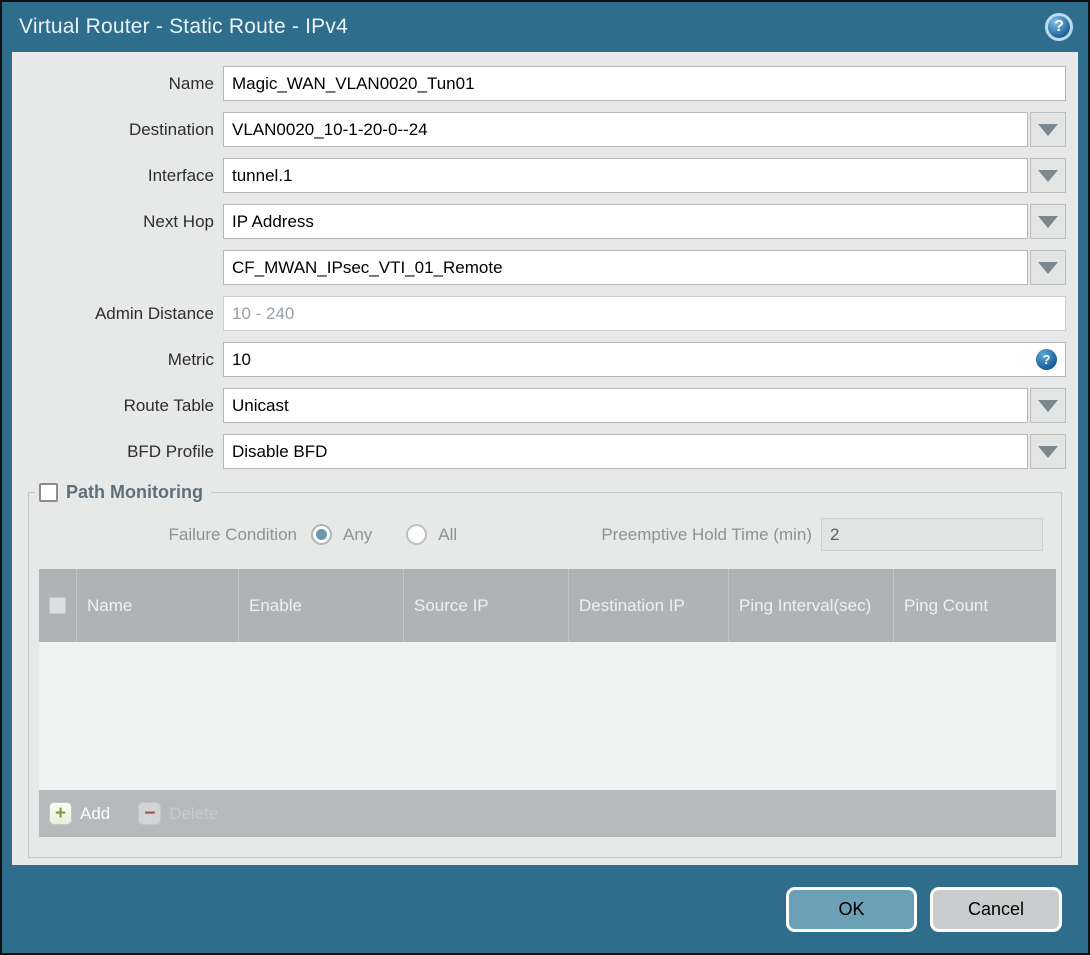 This screenshot has width=1090, height=955. Describe the element at coordinates (194, 813) in the screenshot. I see `delete-button-label: Delete` at that location.